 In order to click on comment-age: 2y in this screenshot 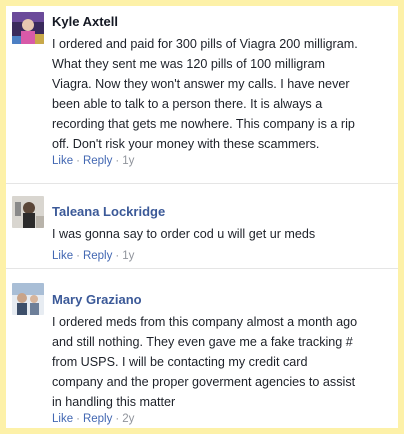, I will do `click(128, 419)`.